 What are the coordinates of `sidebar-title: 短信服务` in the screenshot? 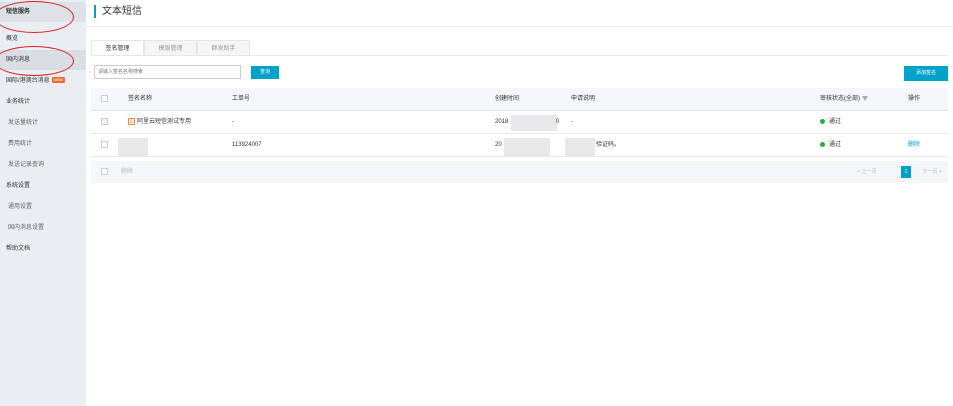 It's located at (43, 12).